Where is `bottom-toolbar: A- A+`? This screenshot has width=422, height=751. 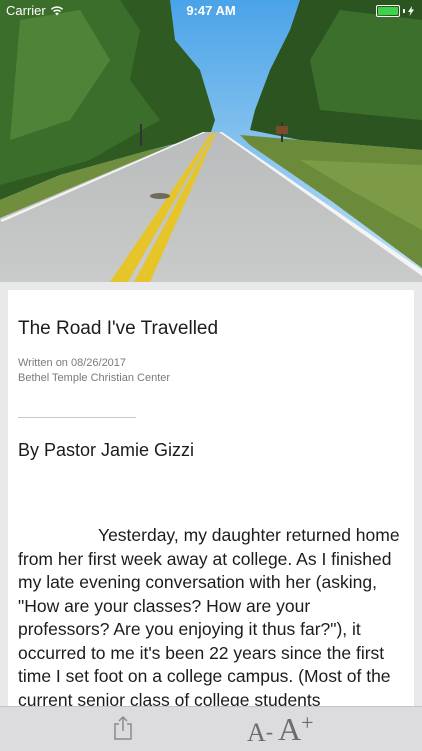
bottom-toolbar: A- A+ is located at coordinates (211, 728).